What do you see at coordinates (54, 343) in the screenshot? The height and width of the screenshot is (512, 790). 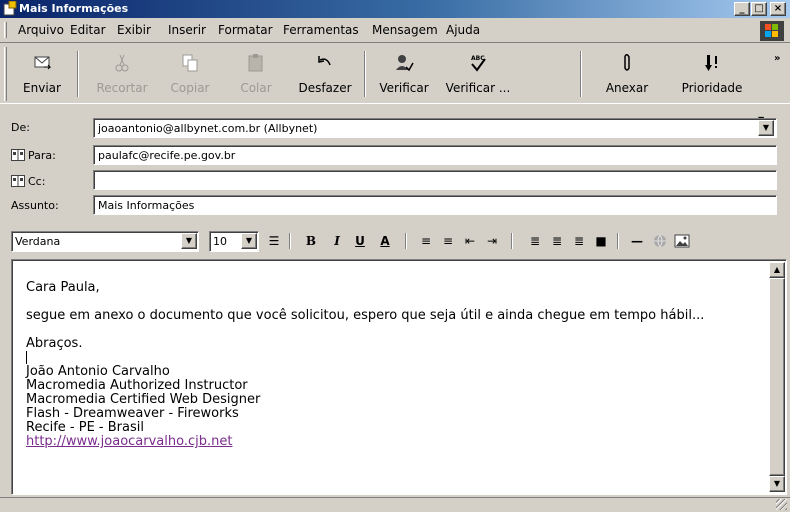 I see `closing-line: Abraços.` at bounding box center [54, 343].